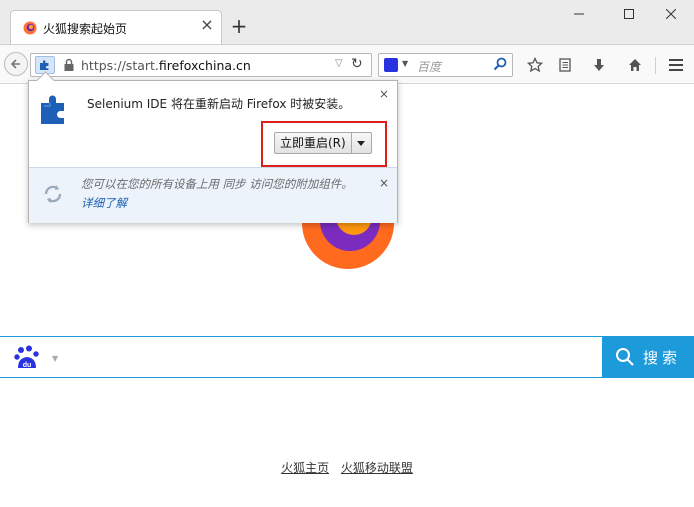  What do you see at coordinates (347, 357) in the screenshot?
I see `baidu-search-box: du ▼ 搜索` at bounding box center [347, 357].